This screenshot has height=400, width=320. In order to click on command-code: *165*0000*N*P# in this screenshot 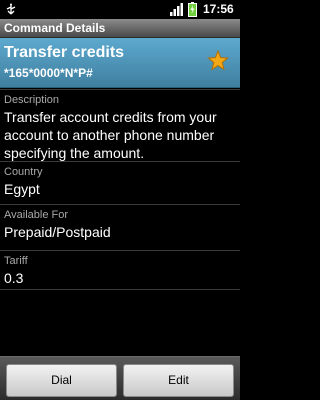, I will do `click(48, 73)`.